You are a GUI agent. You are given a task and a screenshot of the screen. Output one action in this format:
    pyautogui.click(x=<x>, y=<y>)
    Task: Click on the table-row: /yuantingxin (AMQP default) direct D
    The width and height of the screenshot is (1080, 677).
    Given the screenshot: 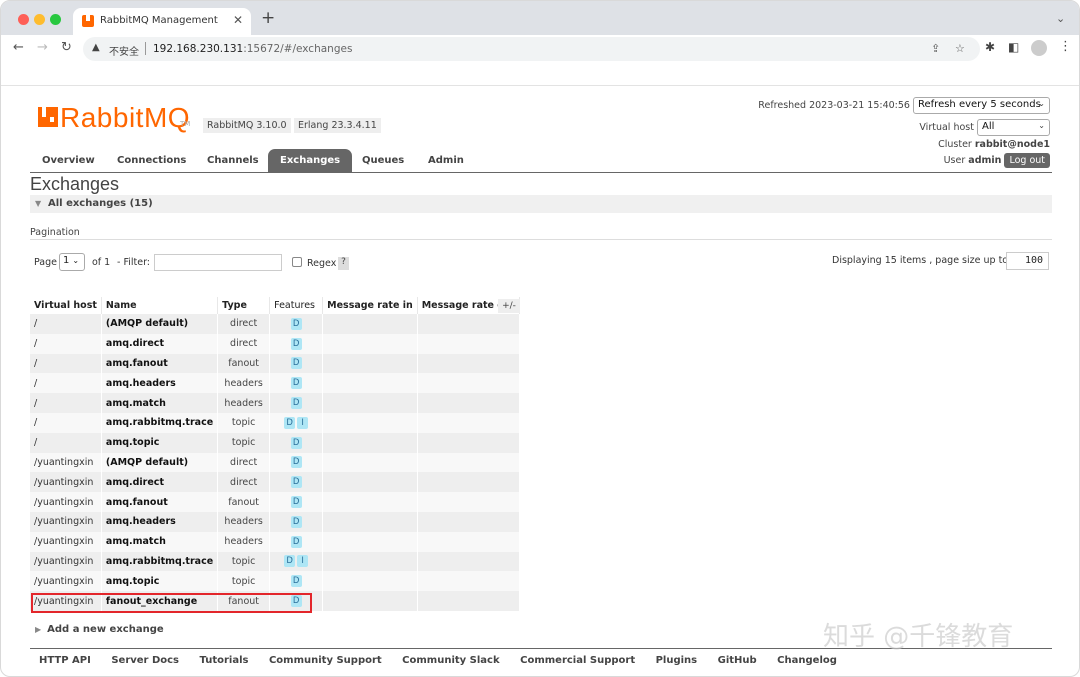 What is the action you would take?
    pyautogui.click(x=275, y=462)
    